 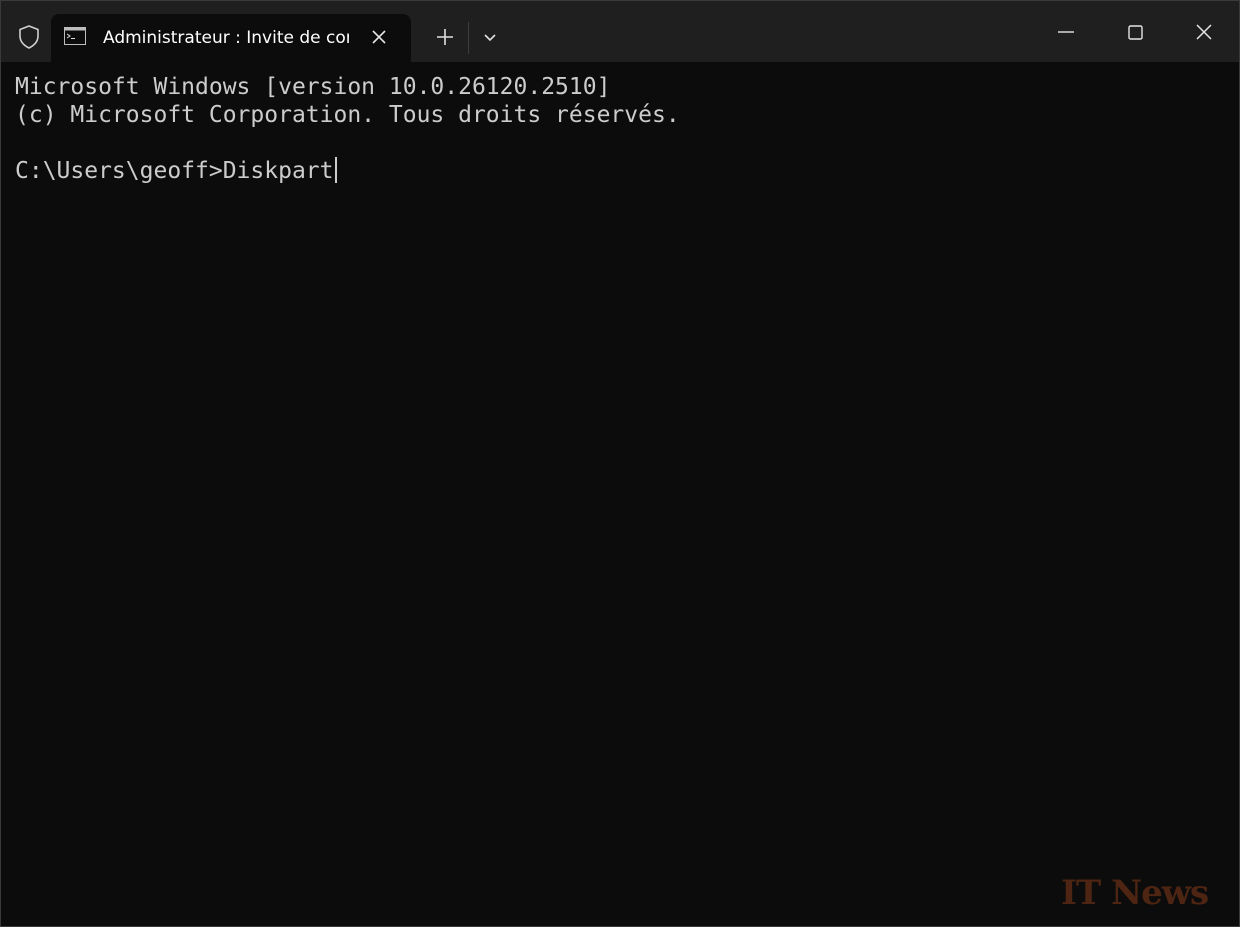 I want to click on close-tab-icon, so click(x=379, y=37).